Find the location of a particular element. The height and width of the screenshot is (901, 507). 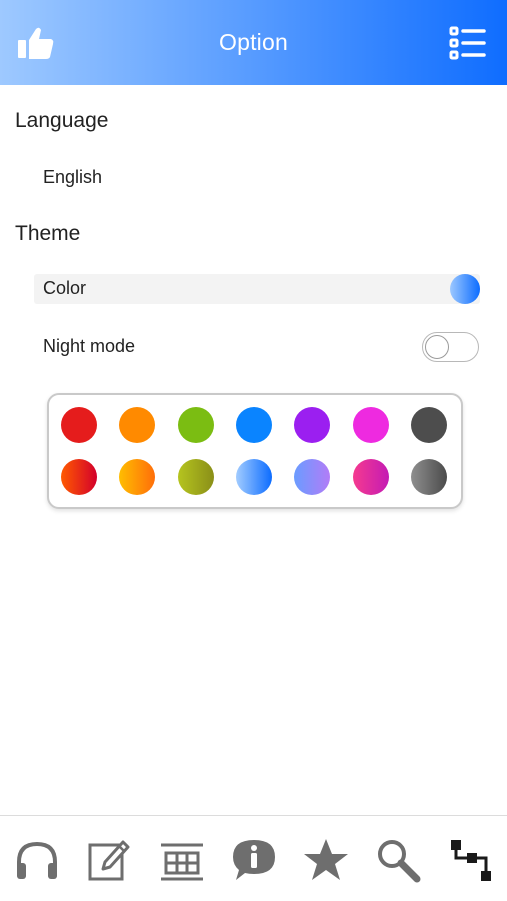

page-title: Option is located at coordinates (253, 42).